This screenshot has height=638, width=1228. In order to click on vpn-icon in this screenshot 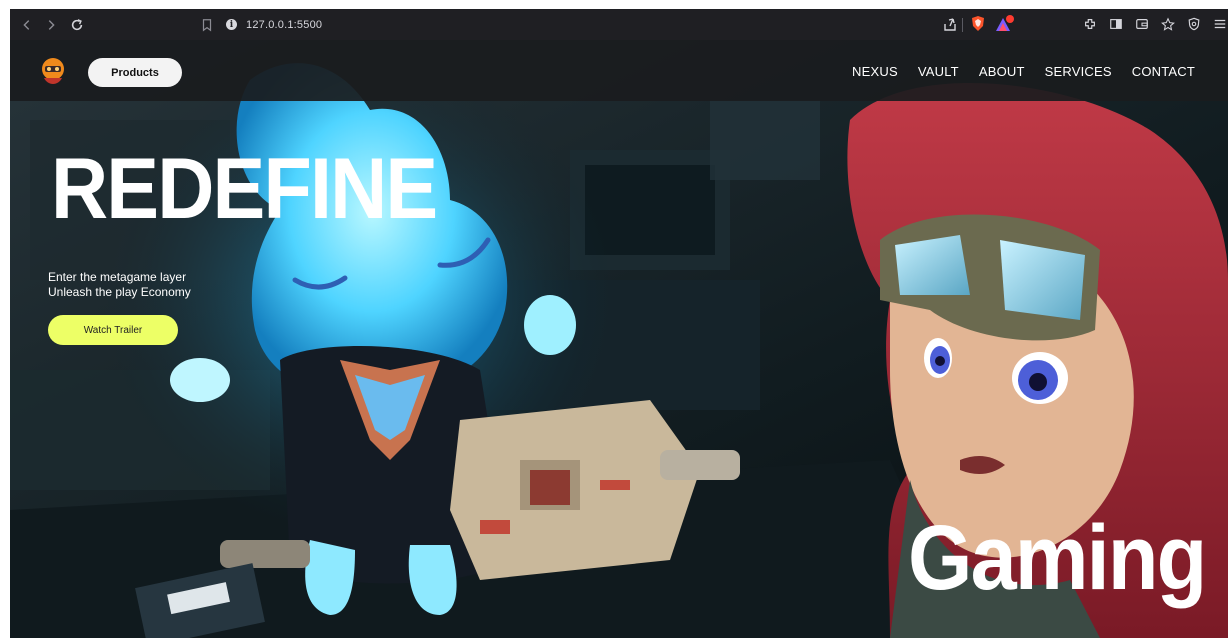, I will do `click(1194, 24)`.